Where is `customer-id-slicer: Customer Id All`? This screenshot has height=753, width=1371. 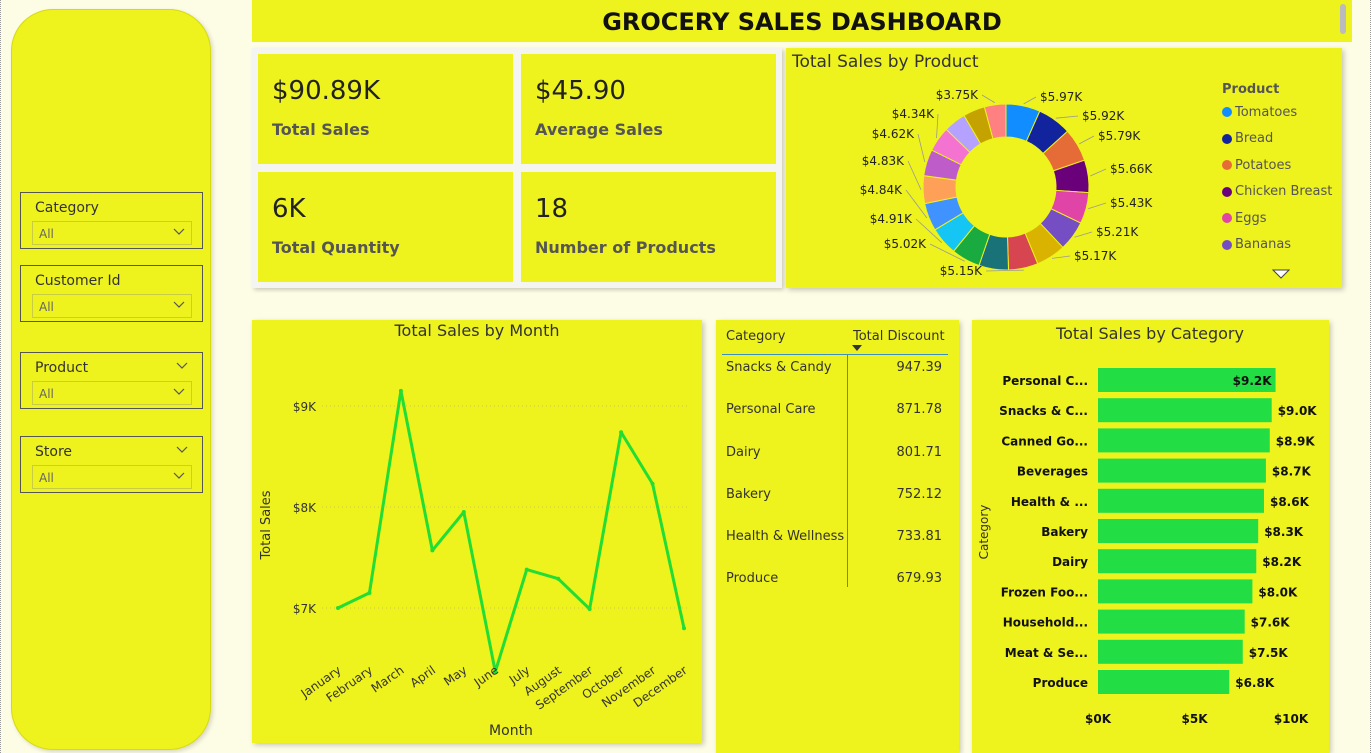 customer-id-slicer: Customer Id All is located at coordinates (111, 293).